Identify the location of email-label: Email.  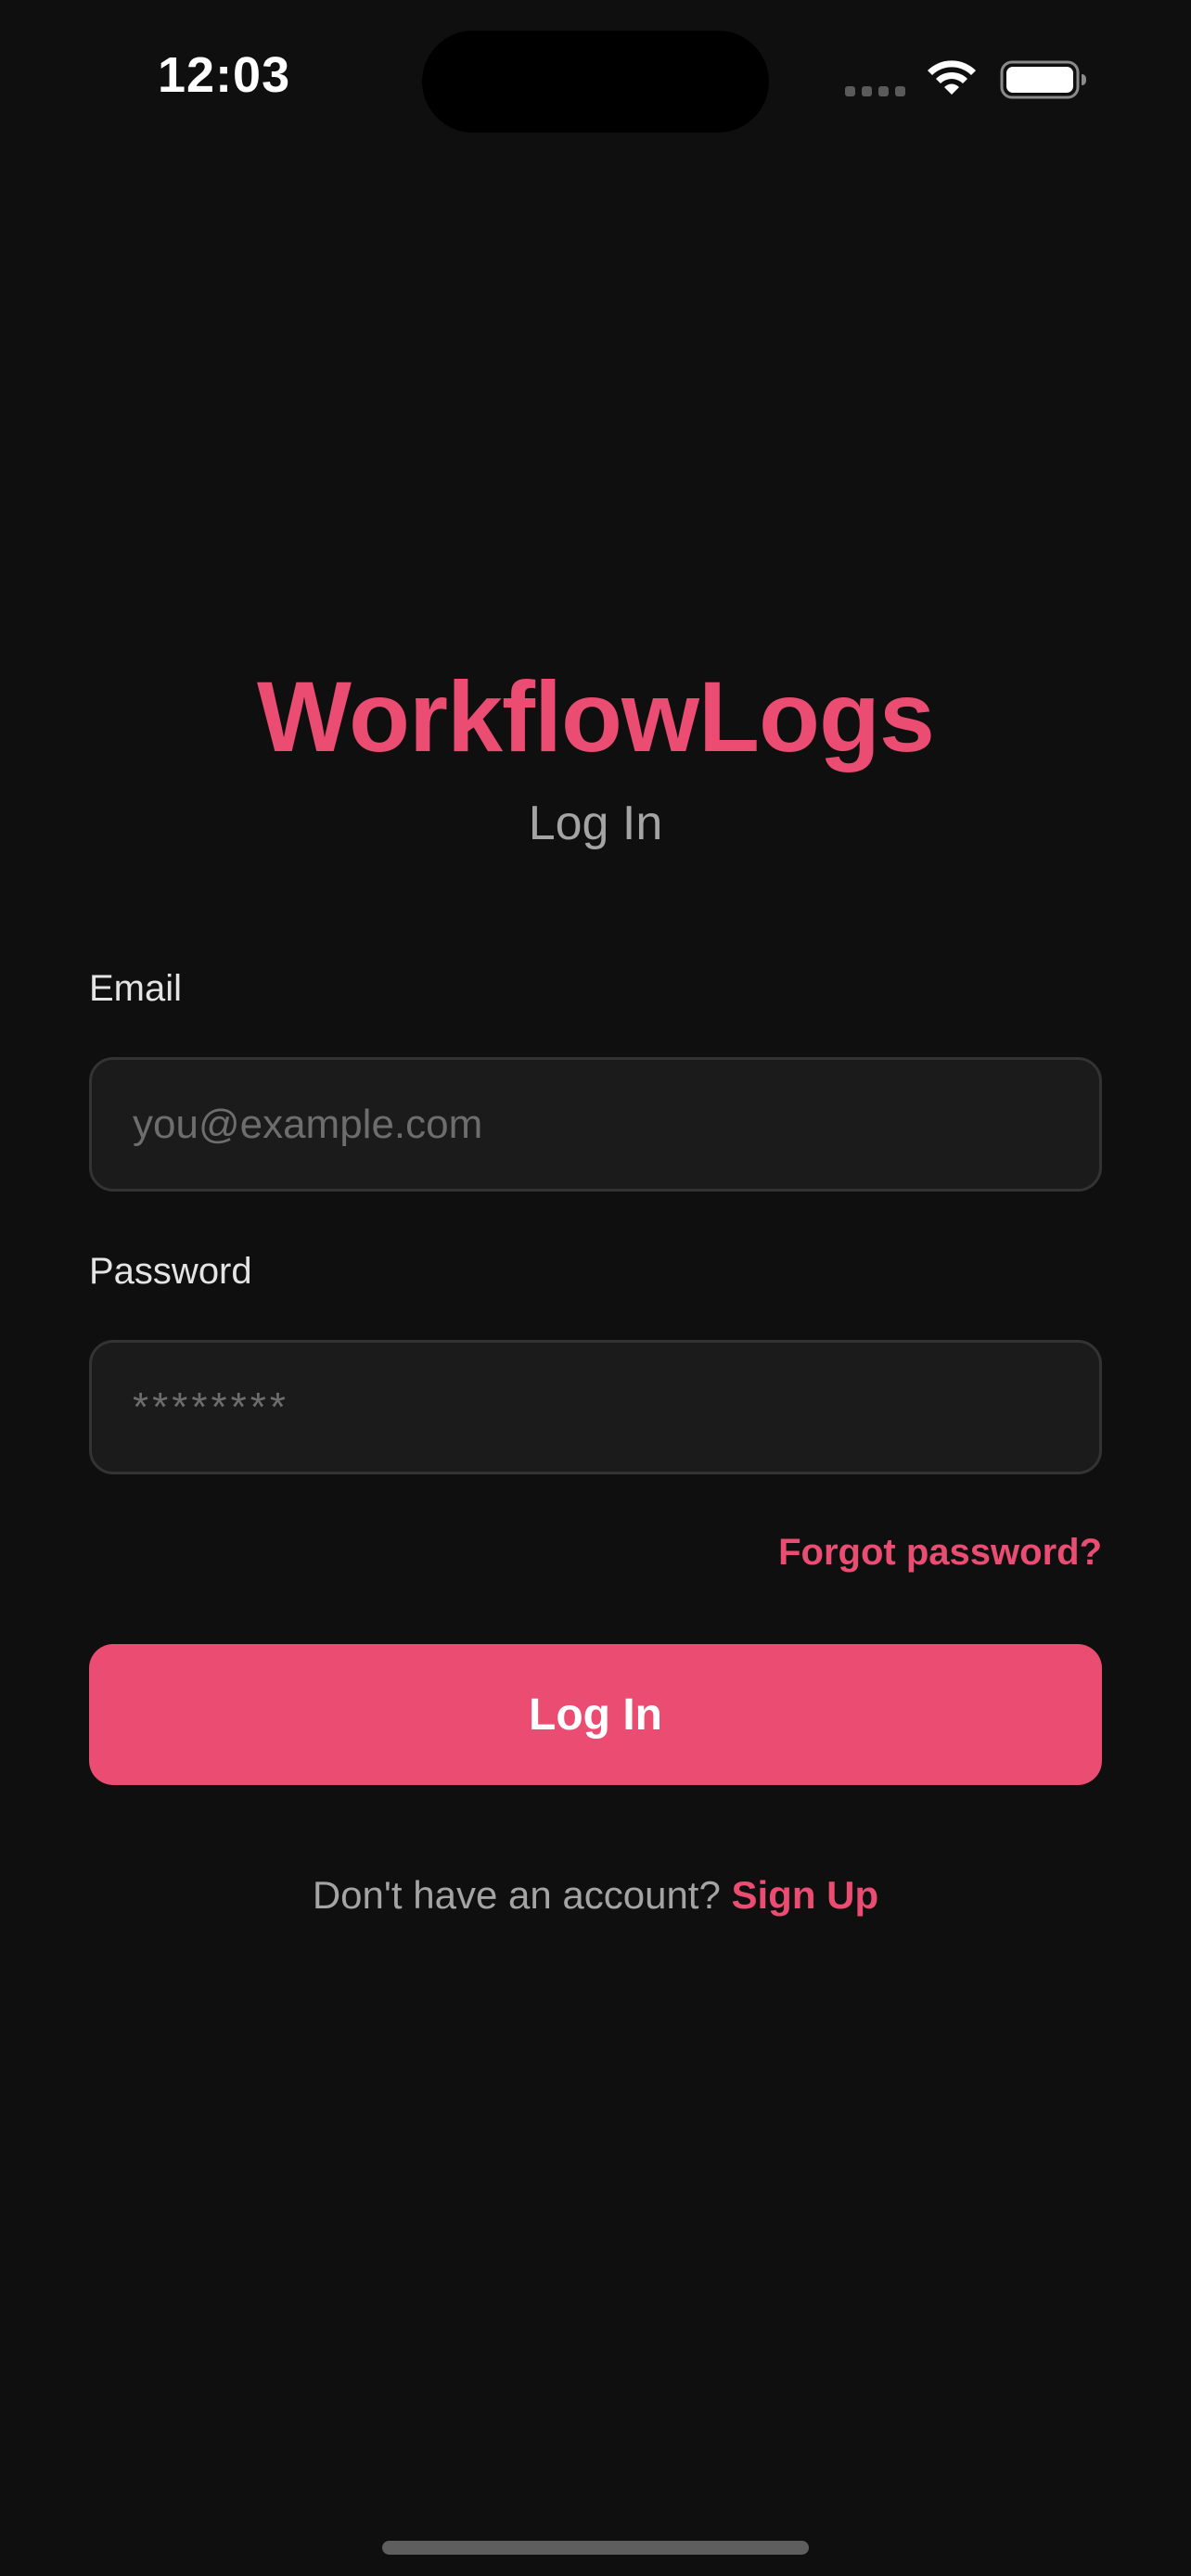
(136, 989).